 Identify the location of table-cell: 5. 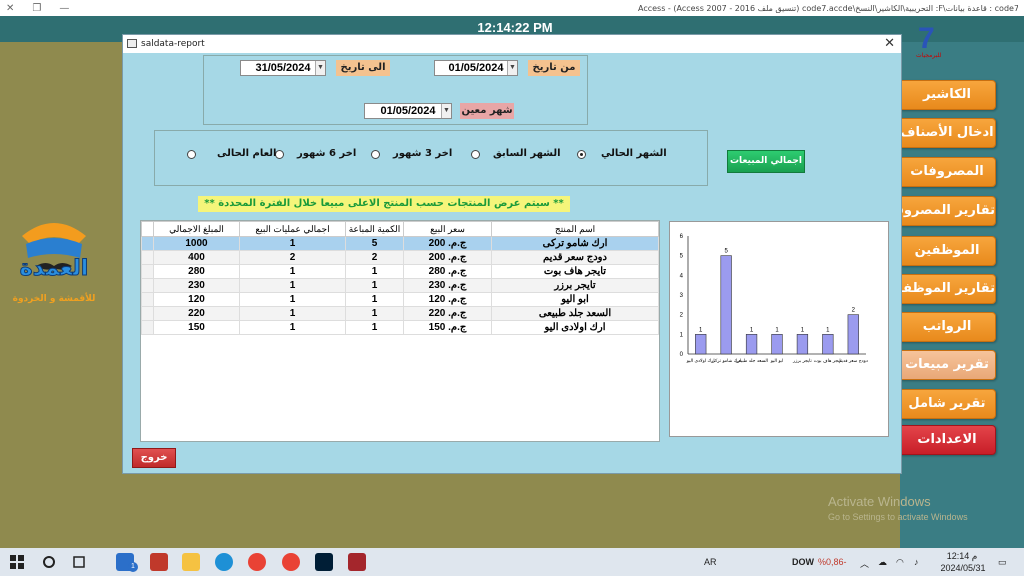
(374, 243).